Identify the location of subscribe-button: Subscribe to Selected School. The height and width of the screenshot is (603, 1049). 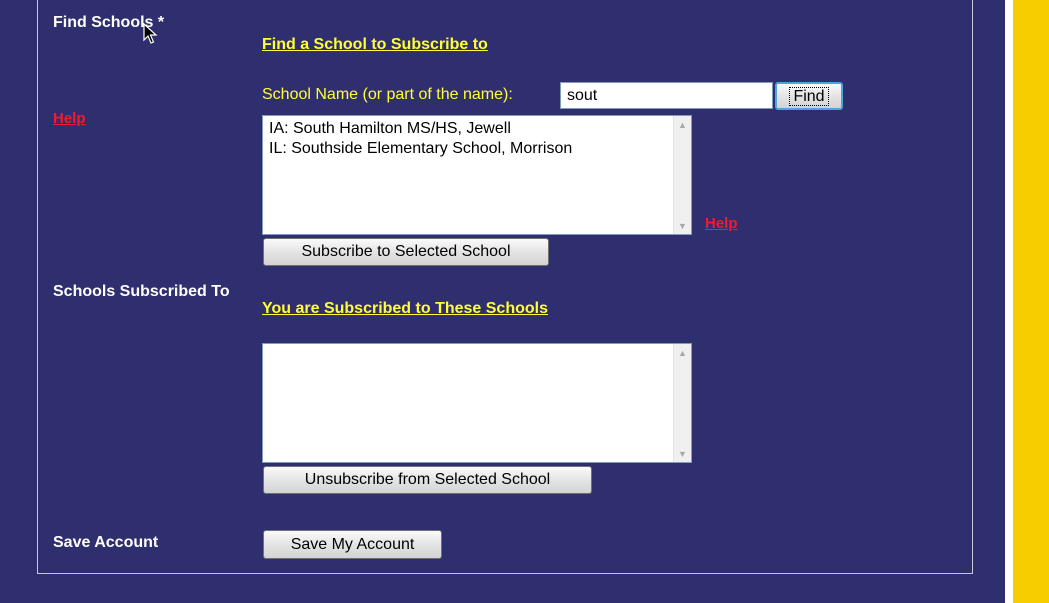
(406, 252).